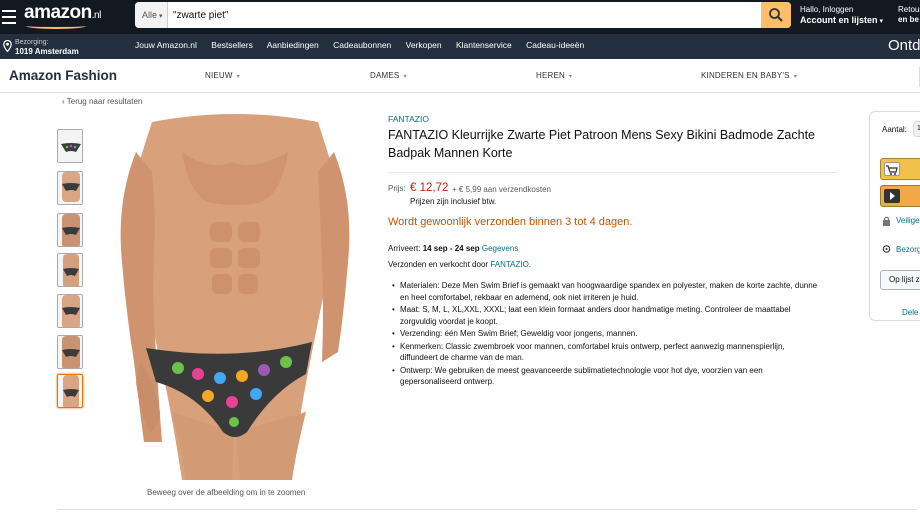 The image size is (920, 518). What do you see at coordinates (908, 220) in the screenshot?
I see `secure-label: Veilige` at bounding box center [908, 220].